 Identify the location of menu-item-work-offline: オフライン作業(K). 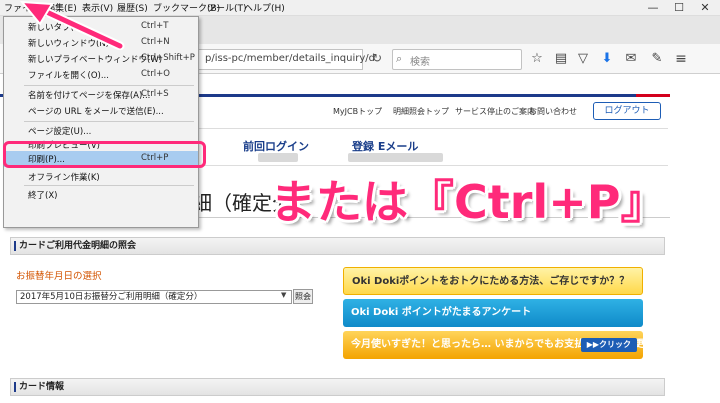
(101, 176).